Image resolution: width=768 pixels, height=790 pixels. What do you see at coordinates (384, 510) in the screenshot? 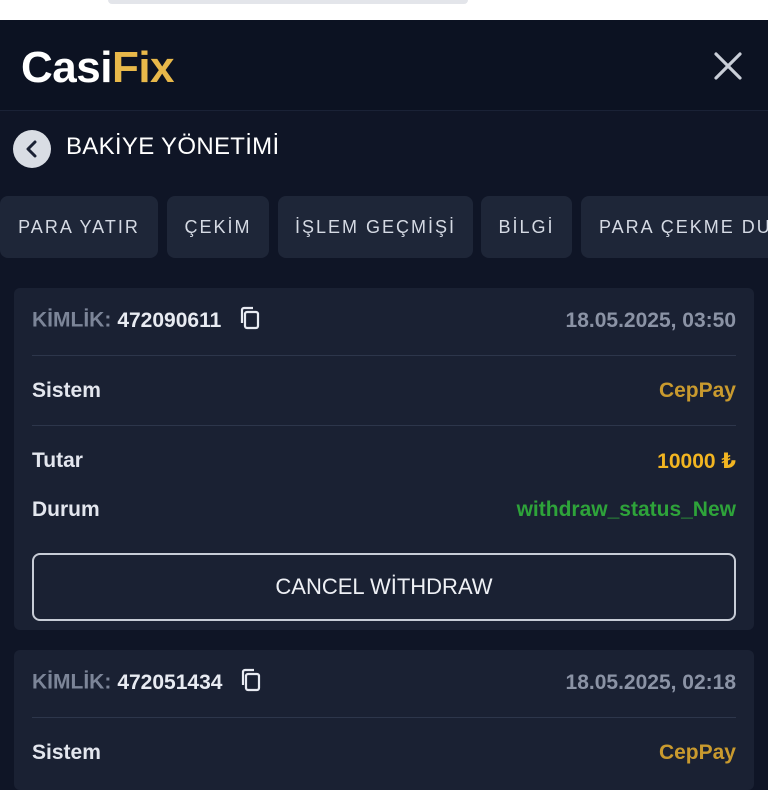
I see `status-row: Durum withdraw_status_New` at bounding box center [384, 510].